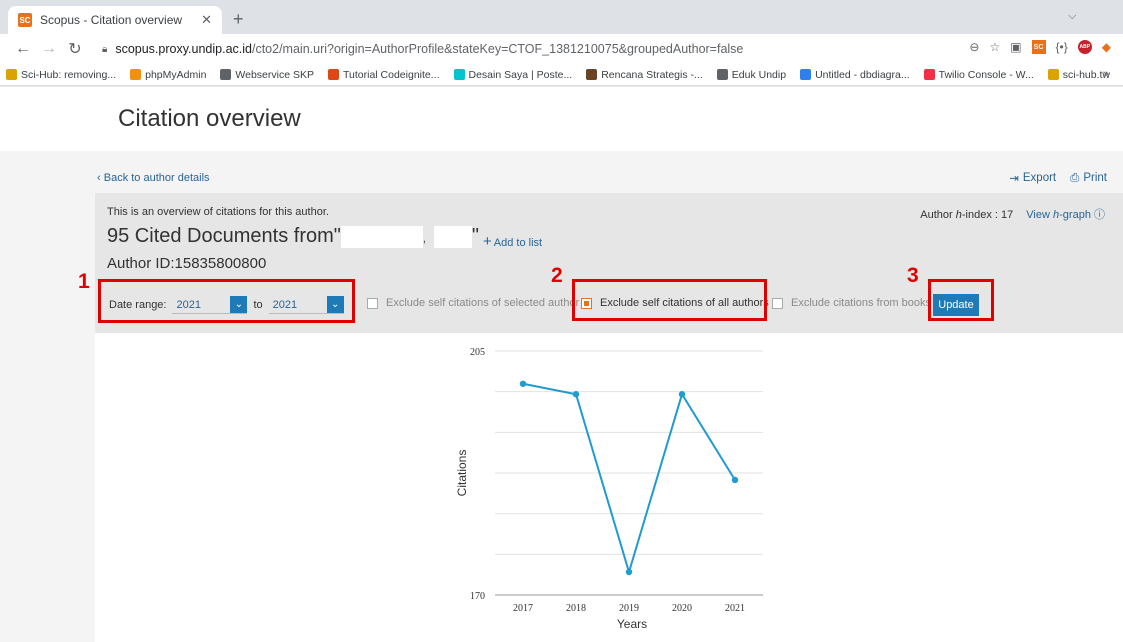 Image resolution: width=1123 pixels, height=642 pixels. What do you see at coordinates (561, 119) in the screenshot?
I see `page-header: Citation overview` at bounding box center [561, 119].